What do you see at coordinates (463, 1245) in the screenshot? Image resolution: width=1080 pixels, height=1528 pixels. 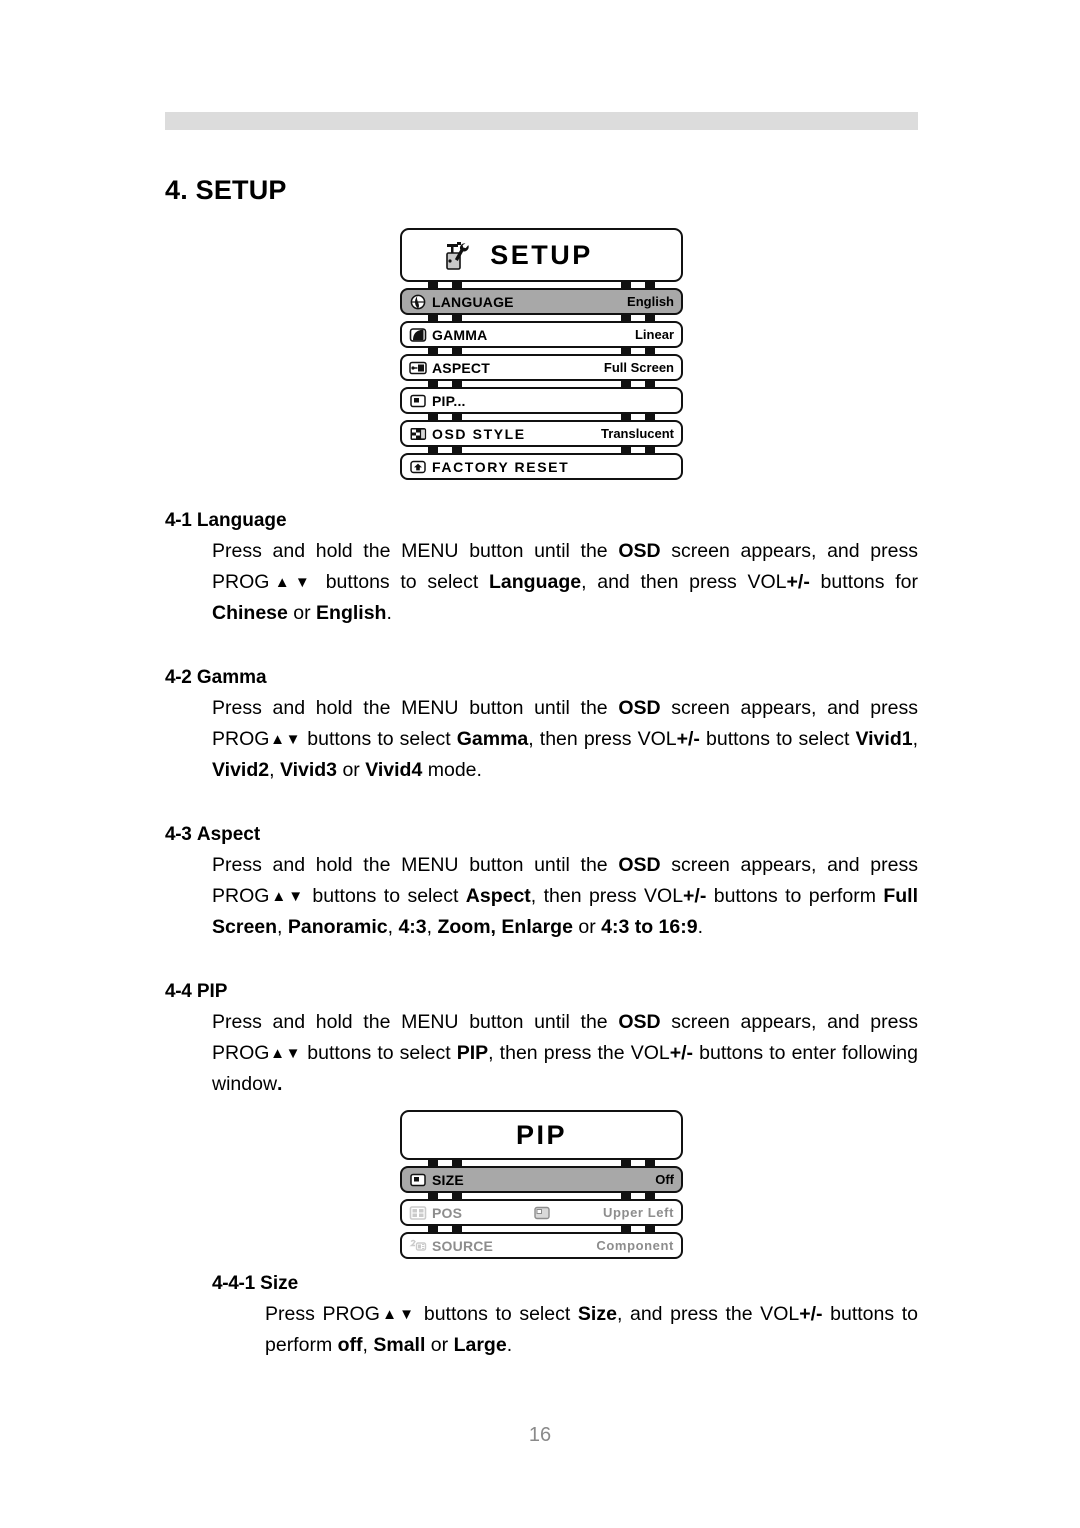 I see `pip-row-source-label: SOURCE` at bounding box center [463, 1245].